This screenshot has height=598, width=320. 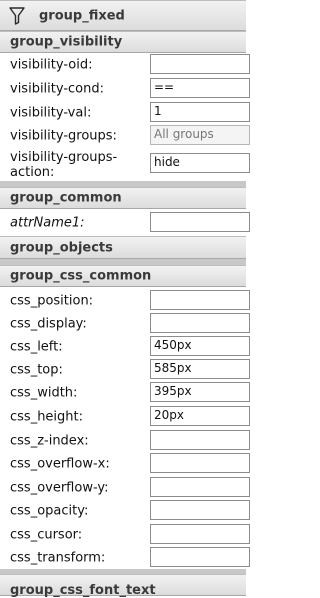 I want to click on section-title: group_objects, so click(x=61, y=247).